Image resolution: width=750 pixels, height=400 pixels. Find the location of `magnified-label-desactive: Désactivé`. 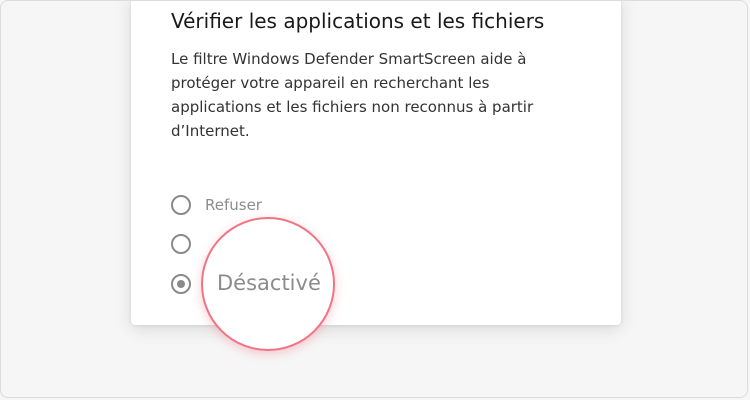

magnified-label-desactive: Désactivé is located at coordinates (269, 283).